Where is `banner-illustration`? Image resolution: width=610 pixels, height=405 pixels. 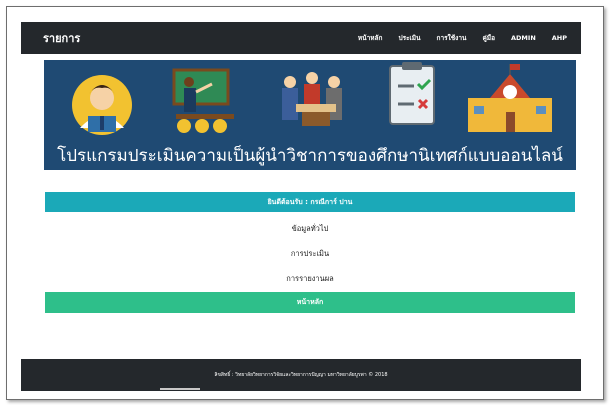
banner-illustration is located at coordinates (312, 98).